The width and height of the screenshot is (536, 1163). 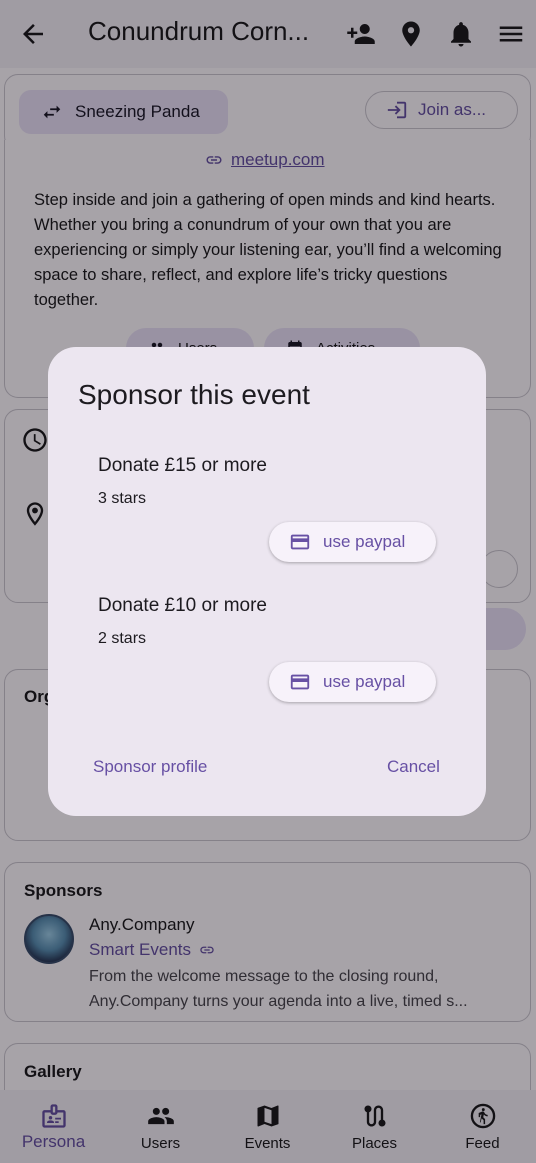 What do you see at coordinates (122, 498) in the screenshot?
I see `tier-subtitle: 3 stars` at bounding box center [122, 498].